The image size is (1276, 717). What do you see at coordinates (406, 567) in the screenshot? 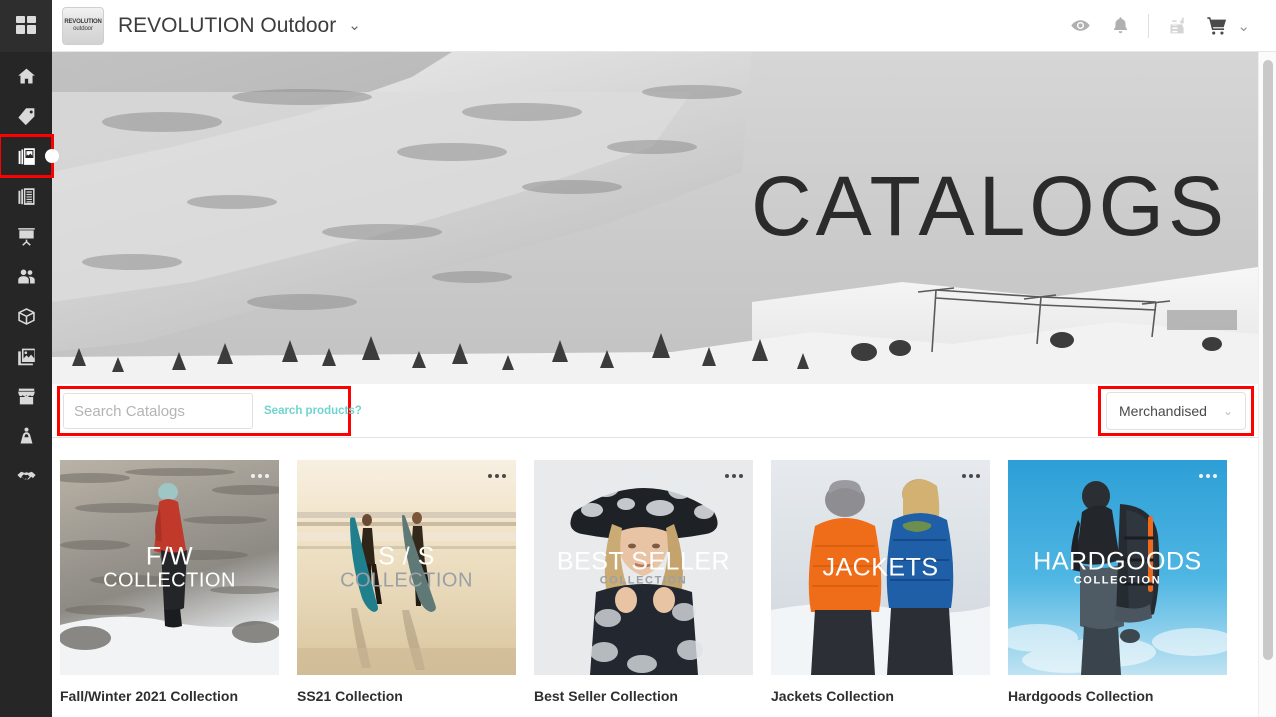
I see `card-image: S / S COLLECTION` at bounding box center [406, 567].